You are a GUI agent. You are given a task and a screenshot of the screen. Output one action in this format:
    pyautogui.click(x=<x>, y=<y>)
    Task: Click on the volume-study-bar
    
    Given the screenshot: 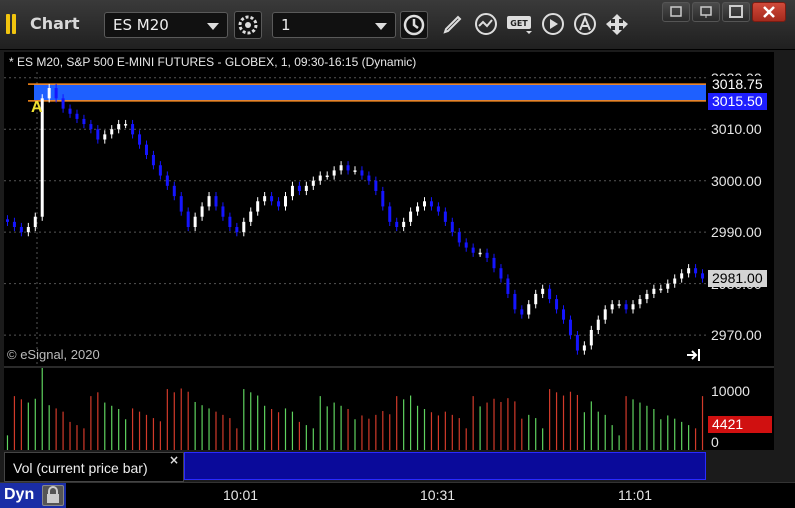 What is the action you would take?
    pyautogui.click(x=445, y=466)
    